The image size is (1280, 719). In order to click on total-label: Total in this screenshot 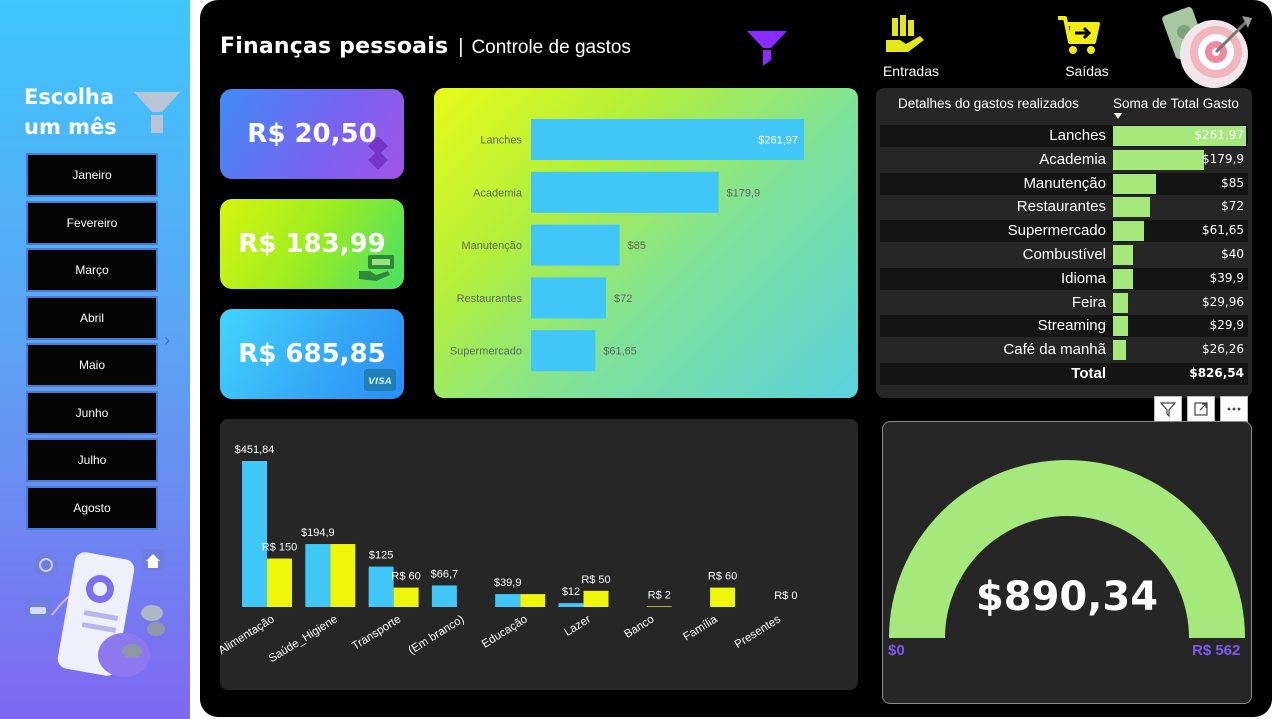, I will do `click(1088, 373)`.